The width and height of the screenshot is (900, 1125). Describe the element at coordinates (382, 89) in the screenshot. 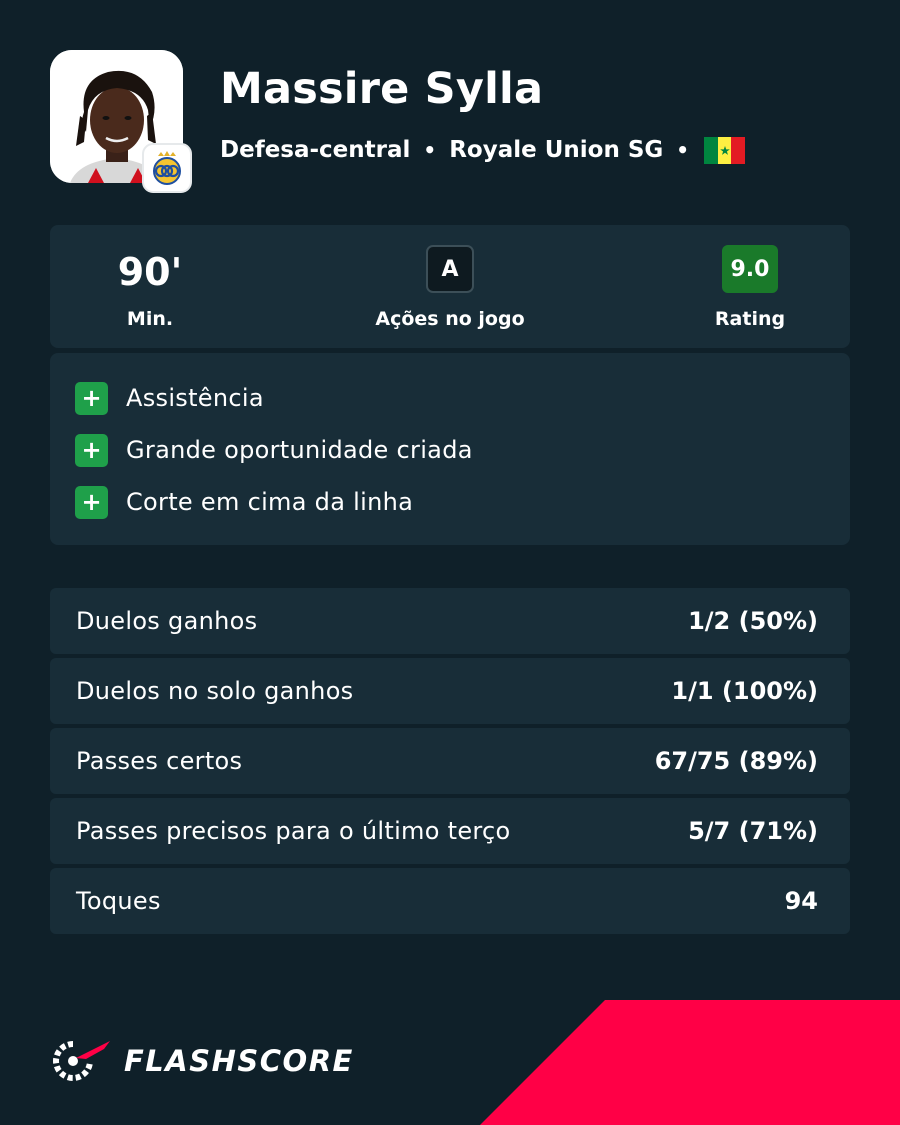

I see `player-name: Massire Sylla` at that location.